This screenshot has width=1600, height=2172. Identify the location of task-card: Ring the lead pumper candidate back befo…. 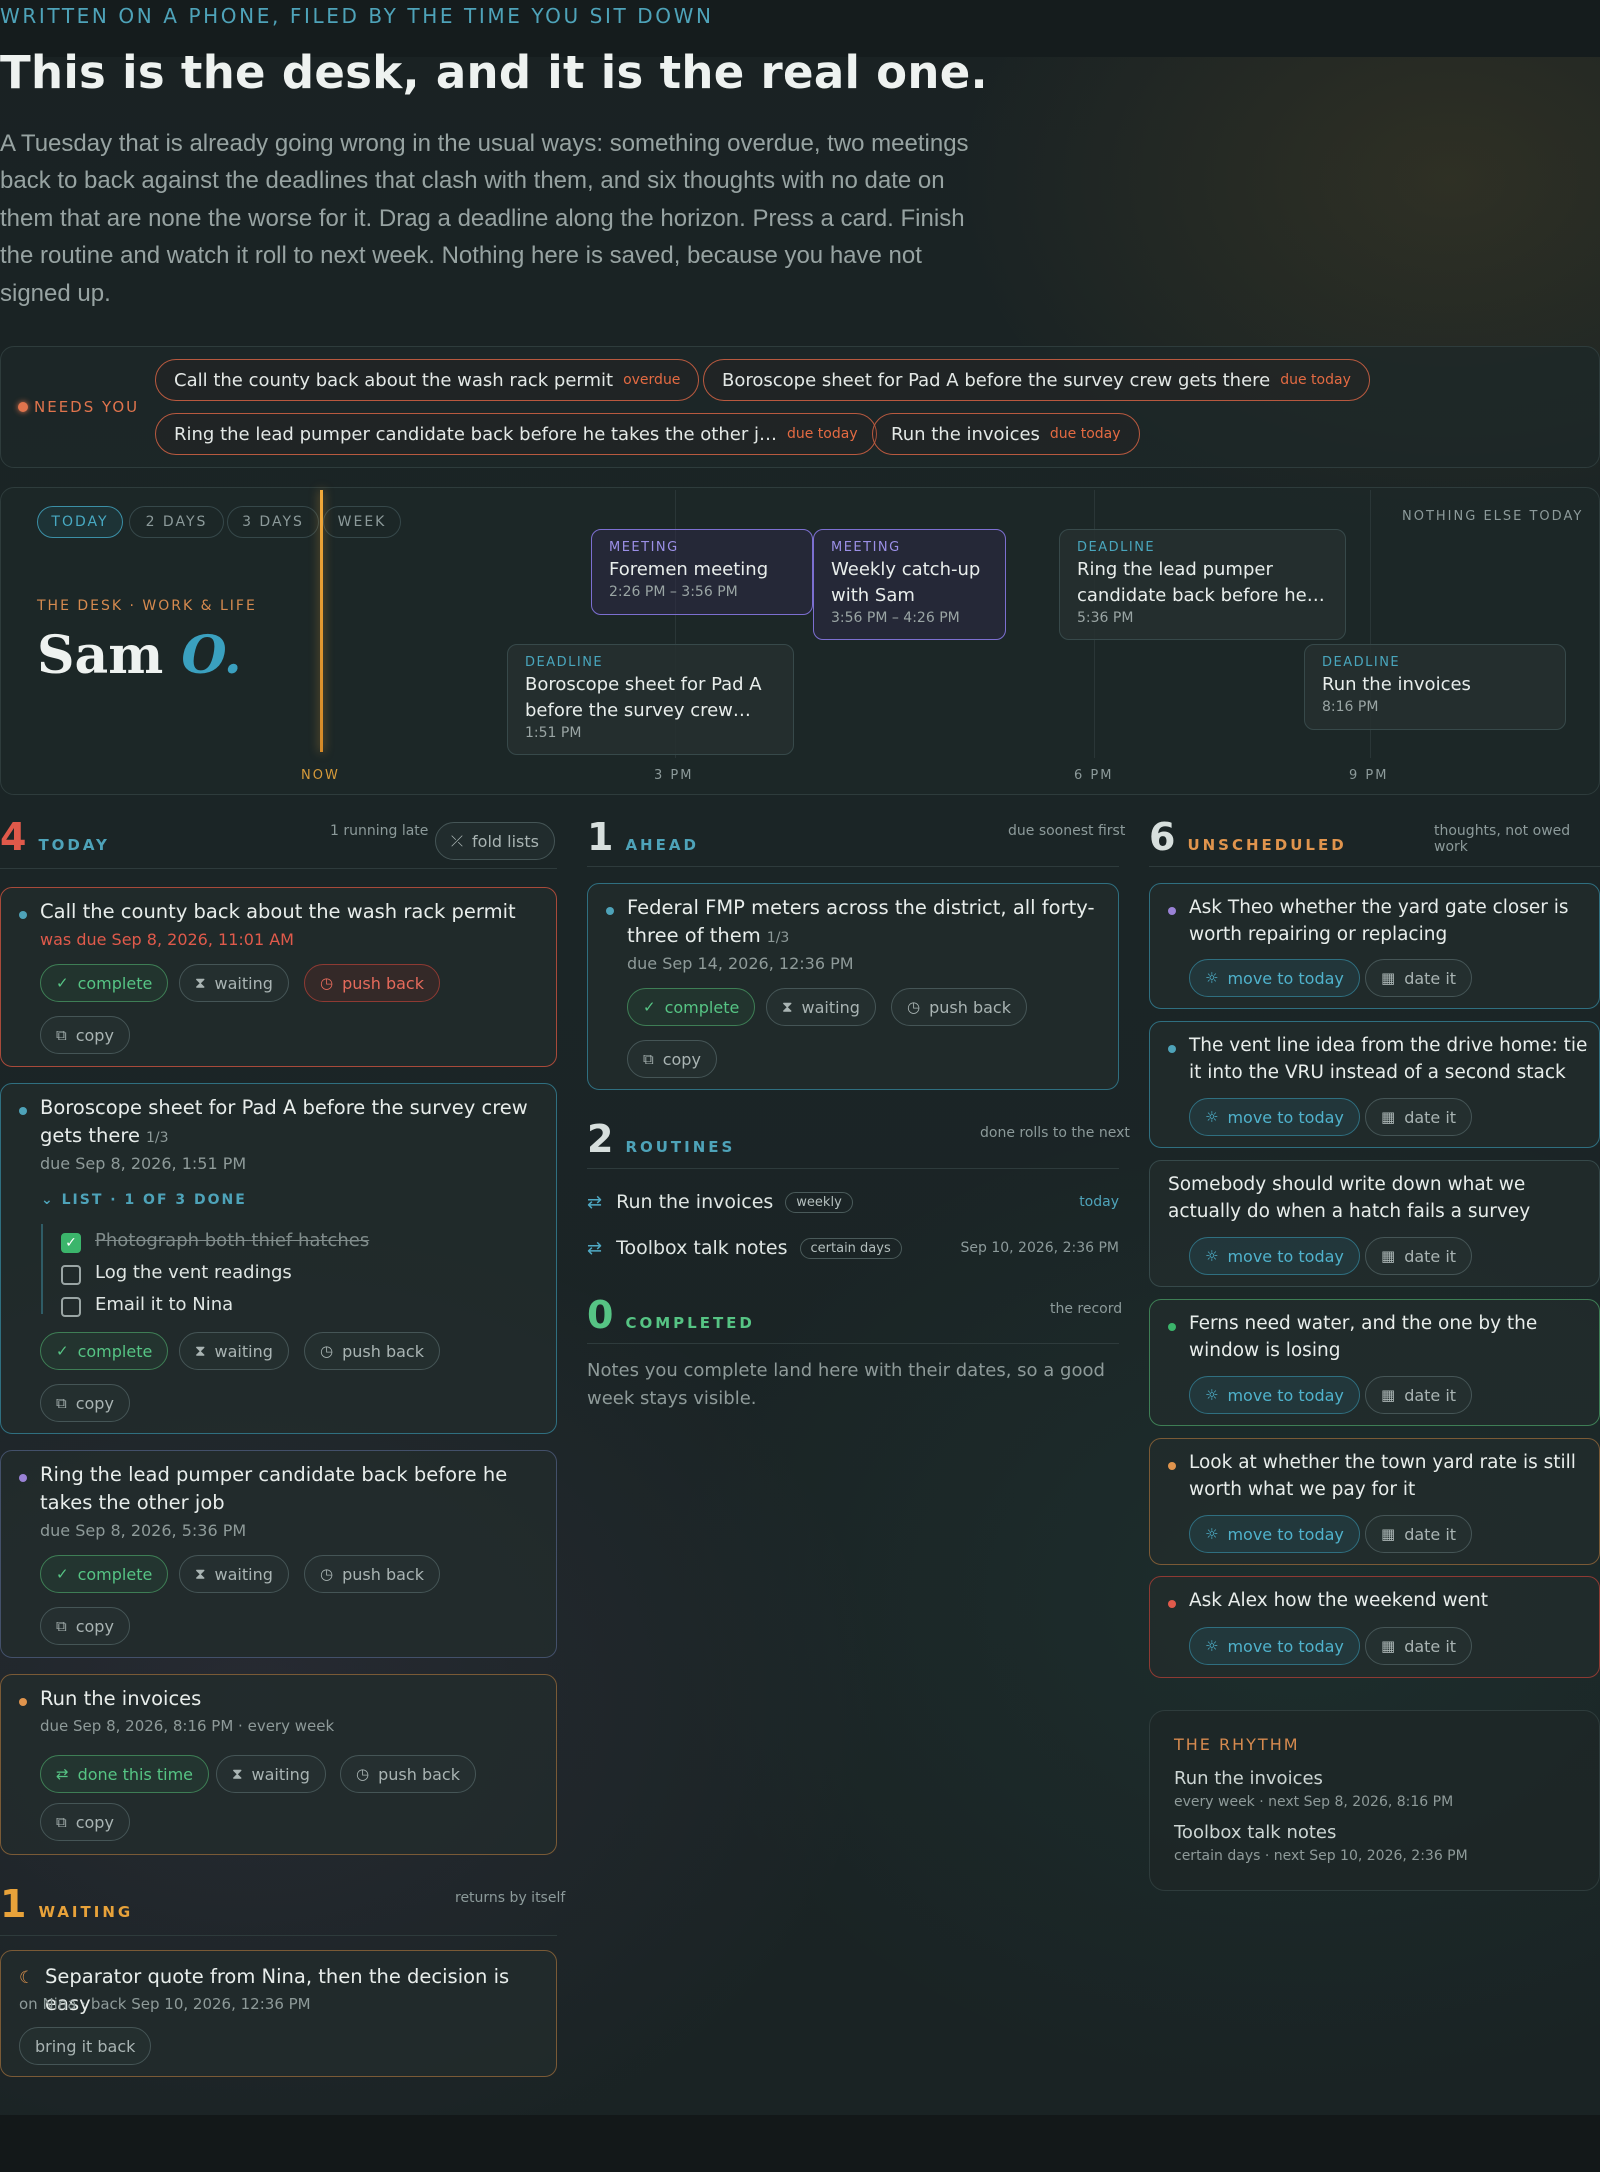
(278, 1554).